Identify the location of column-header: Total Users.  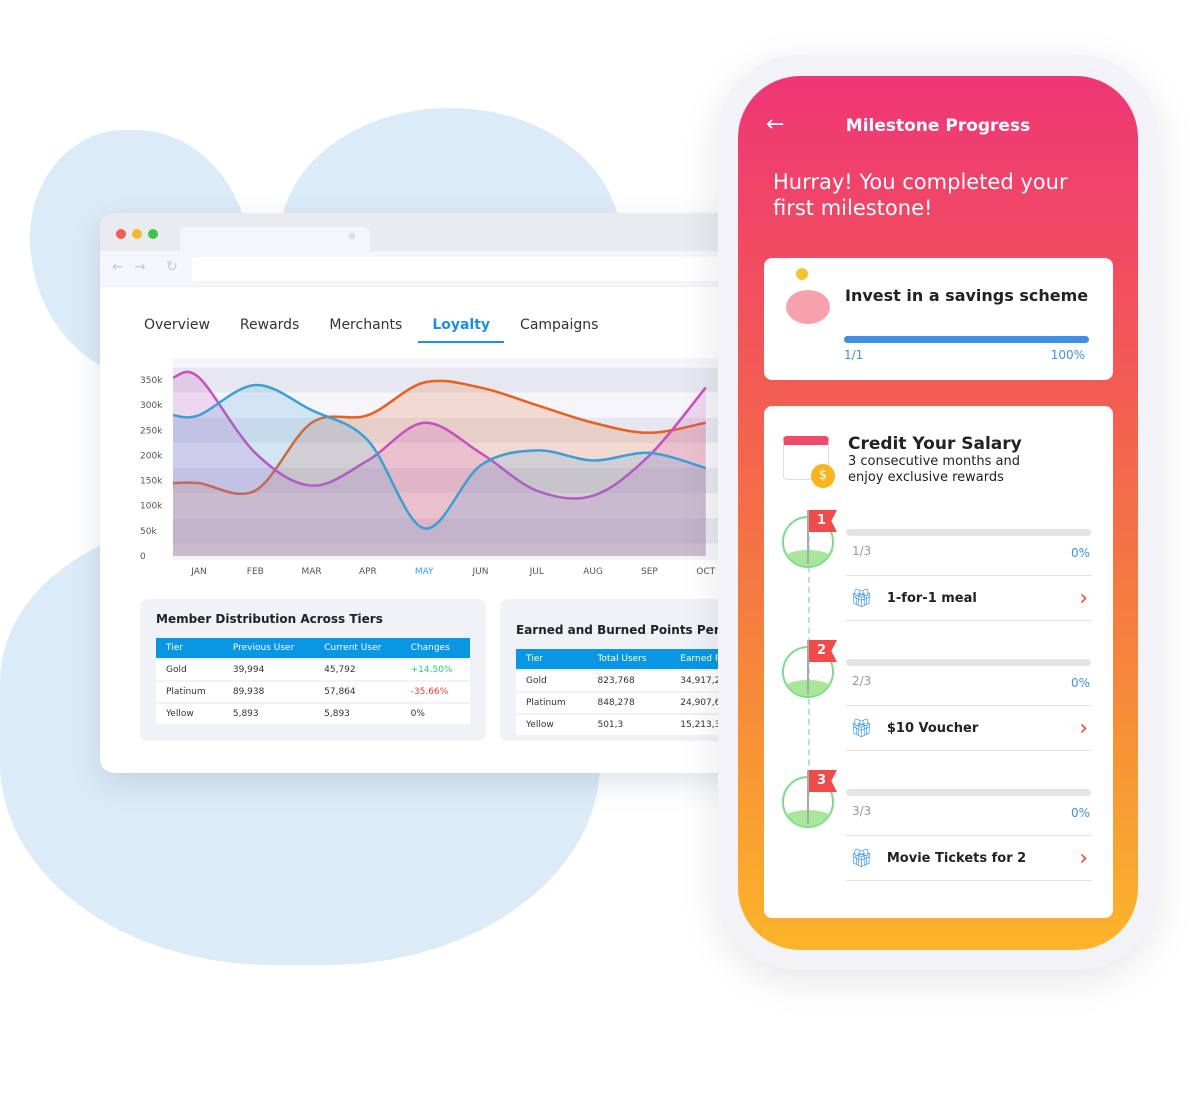
(629, 659).